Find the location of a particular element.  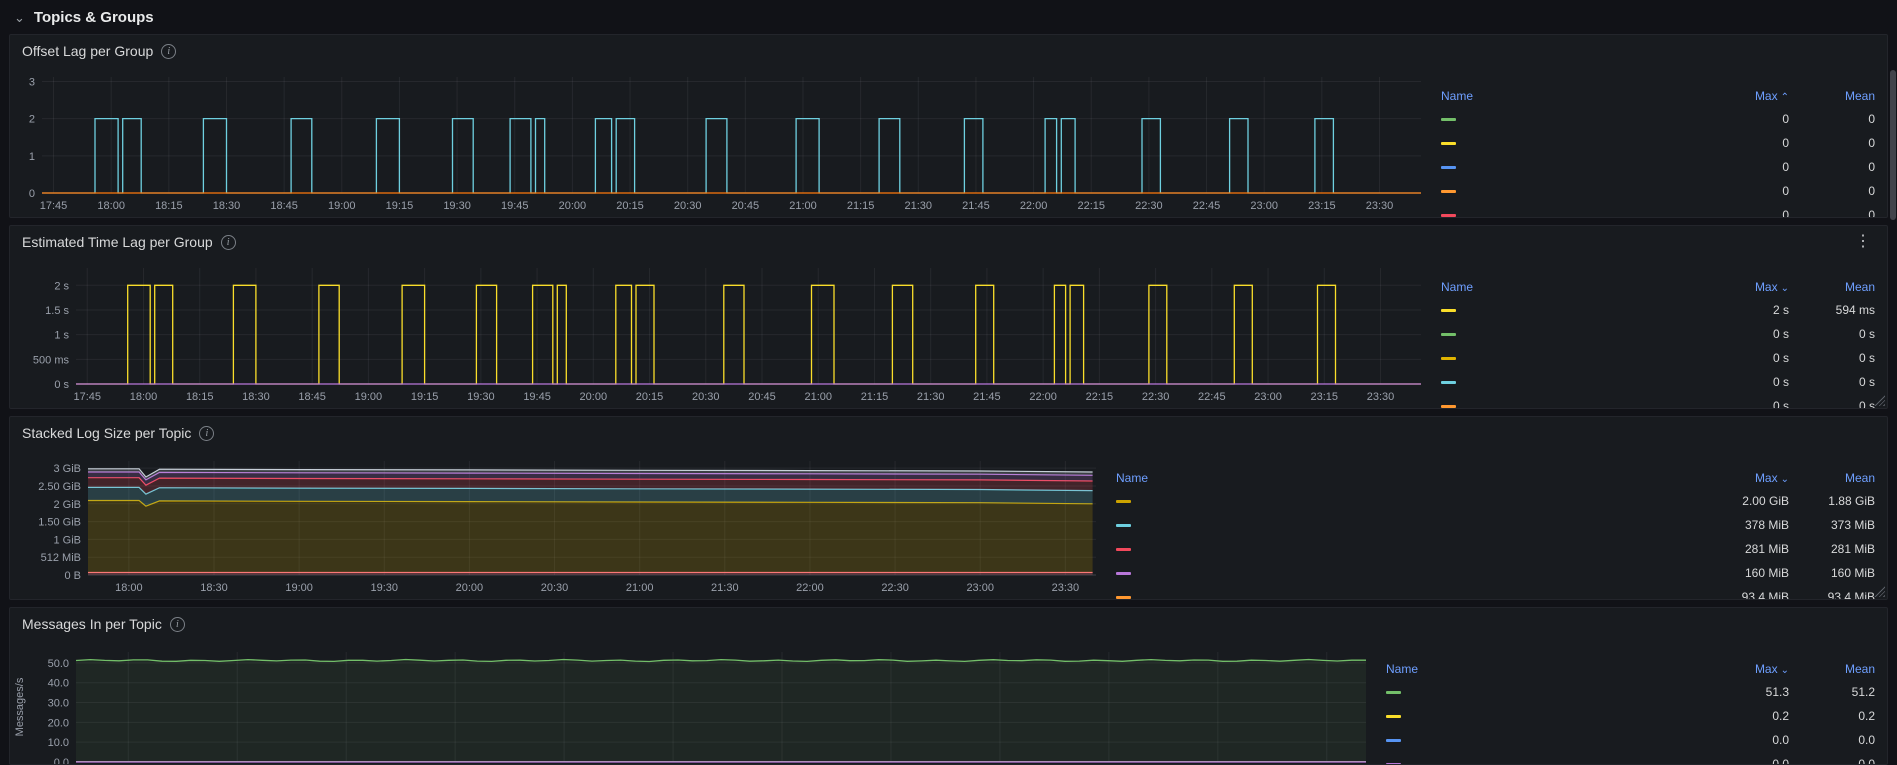

legend-max-value: 2 s is located at coordinates (1780, 310).